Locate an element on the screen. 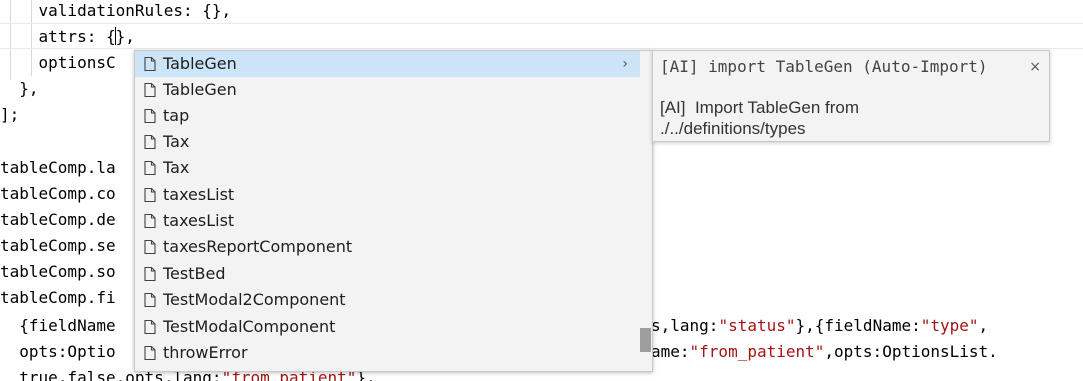  code-text: ]; is located at coordinates (10, 114).